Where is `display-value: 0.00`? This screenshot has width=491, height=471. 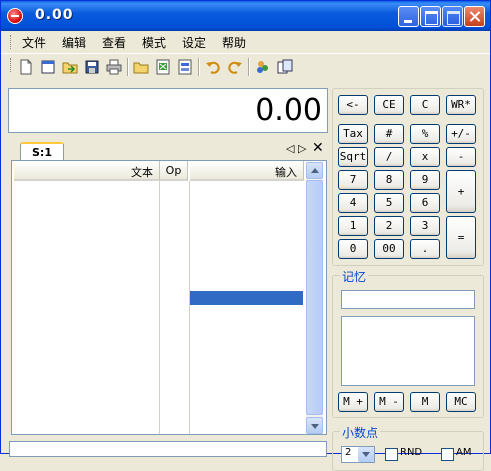 display-value: 0.00 is located at coordinates (288, 110).